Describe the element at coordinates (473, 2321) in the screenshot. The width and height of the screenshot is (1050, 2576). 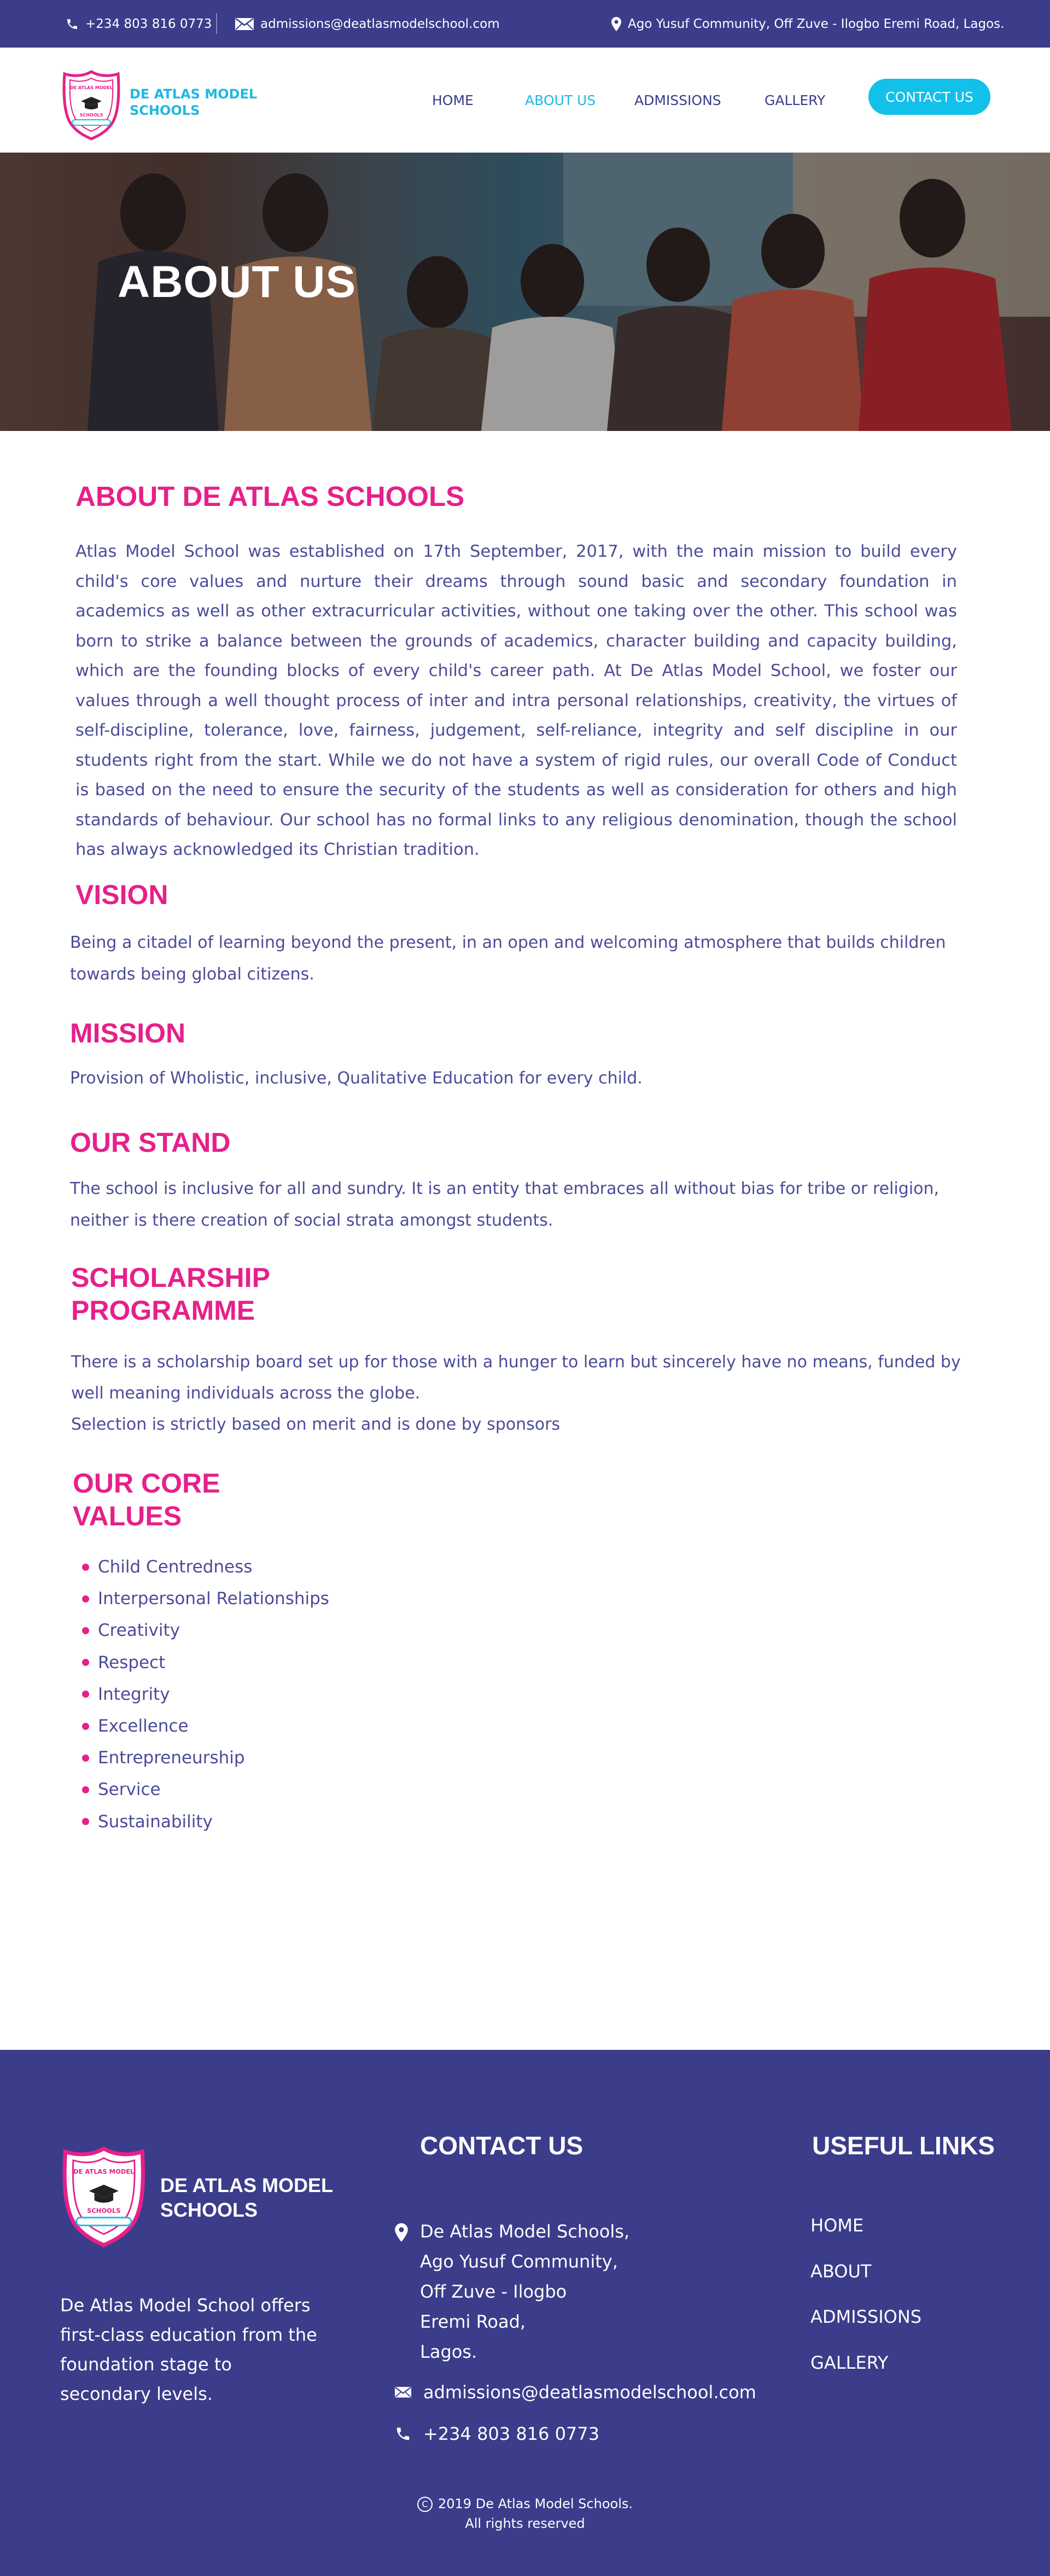
I see `address-line: Eremi Road,` at that location.